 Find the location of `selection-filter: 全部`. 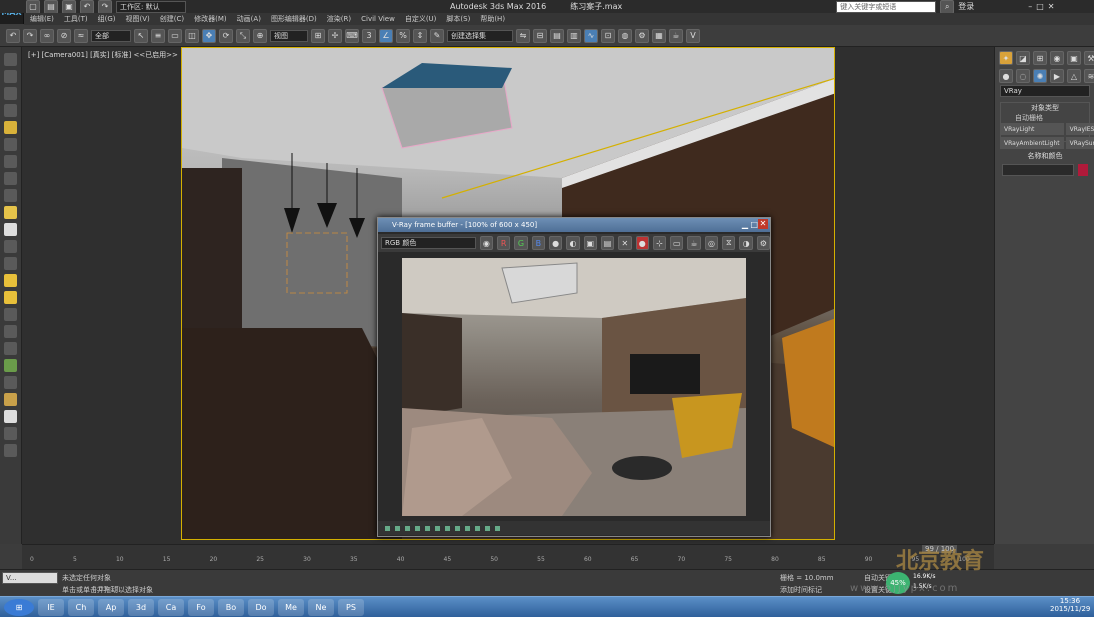

selection-filter: 全部 is located at coordinates (111, 35).